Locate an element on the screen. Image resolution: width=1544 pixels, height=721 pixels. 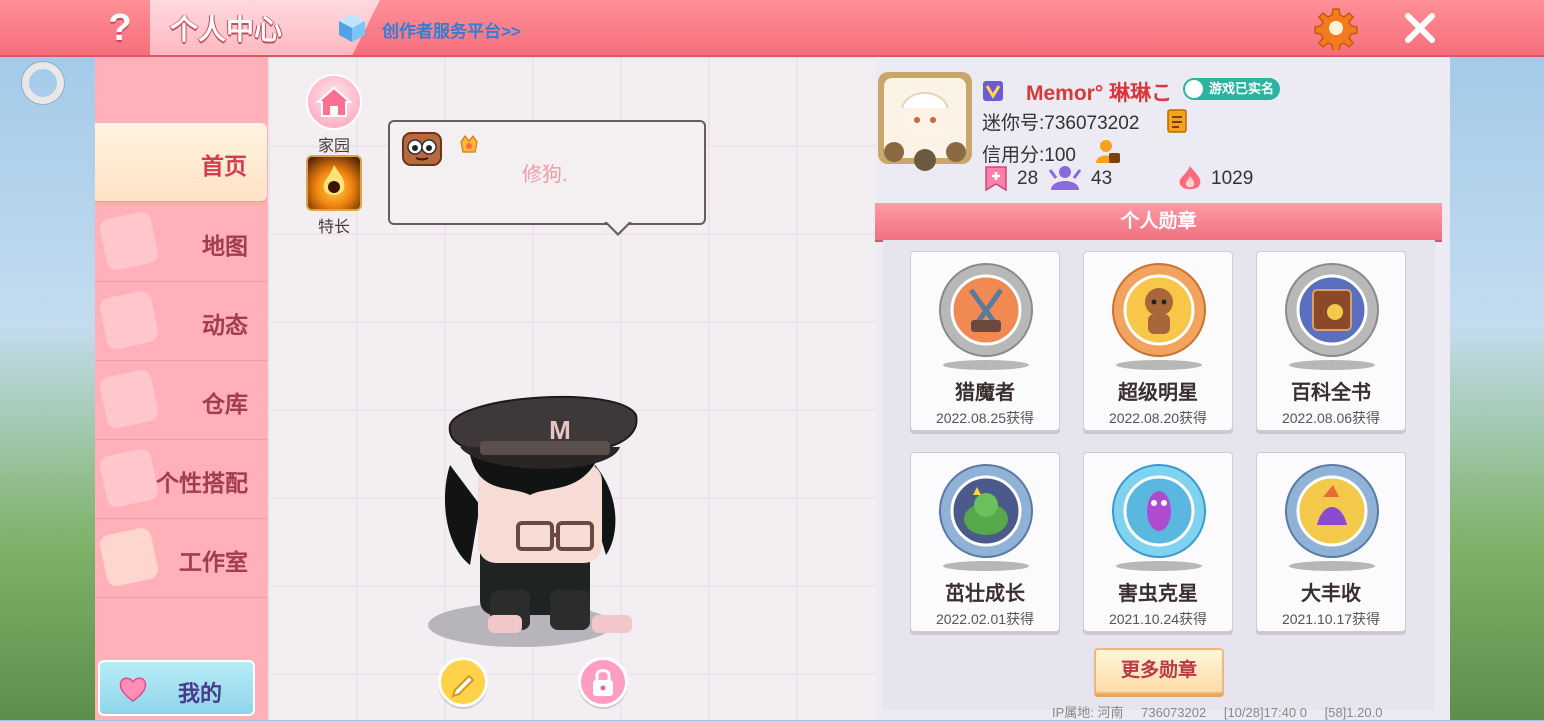
more-medals-button: 更多勋章 is located at coordinates (1159, 671).